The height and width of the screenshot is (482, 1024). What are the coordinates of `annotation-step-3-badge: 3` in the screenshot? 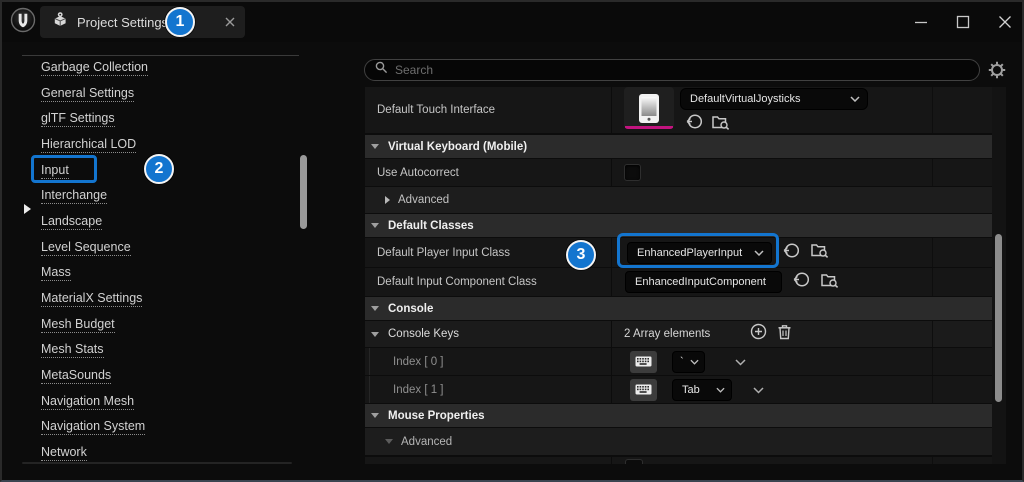 It's located at (581, 255).